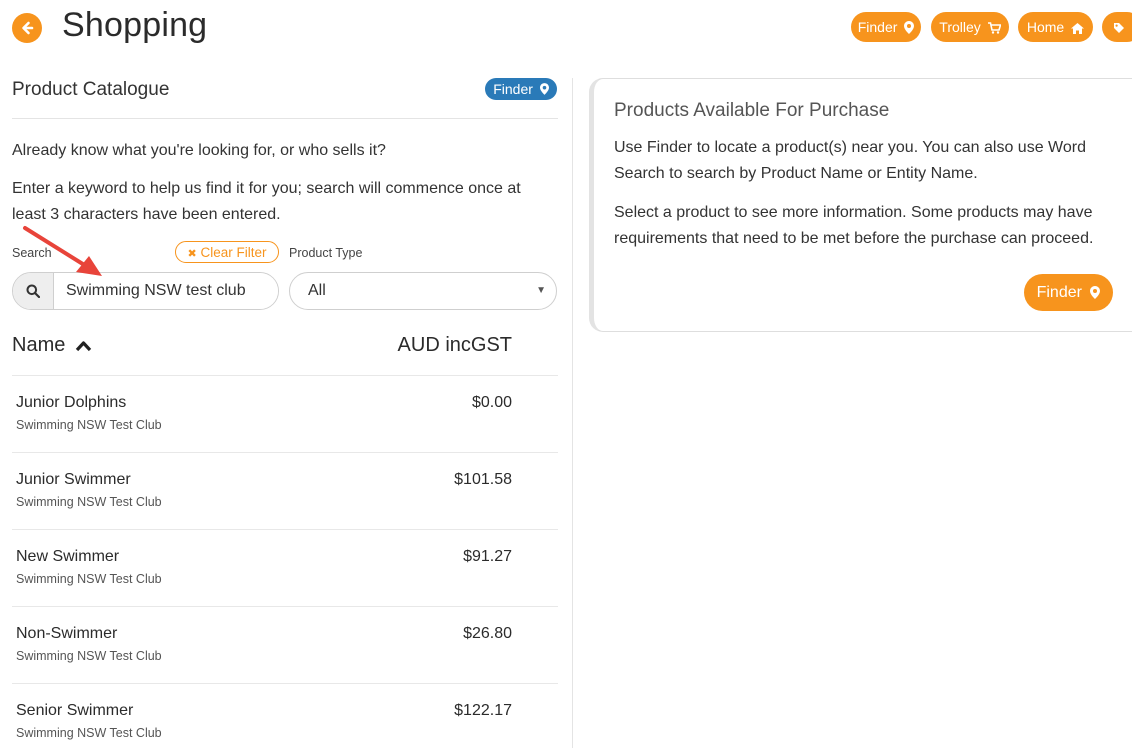 Image resolution: width=1132 pixels, height=748 pixels. Describe the element at coordinates (487, 633) in the screenshot. I see `product-price: $26.80` at that location.